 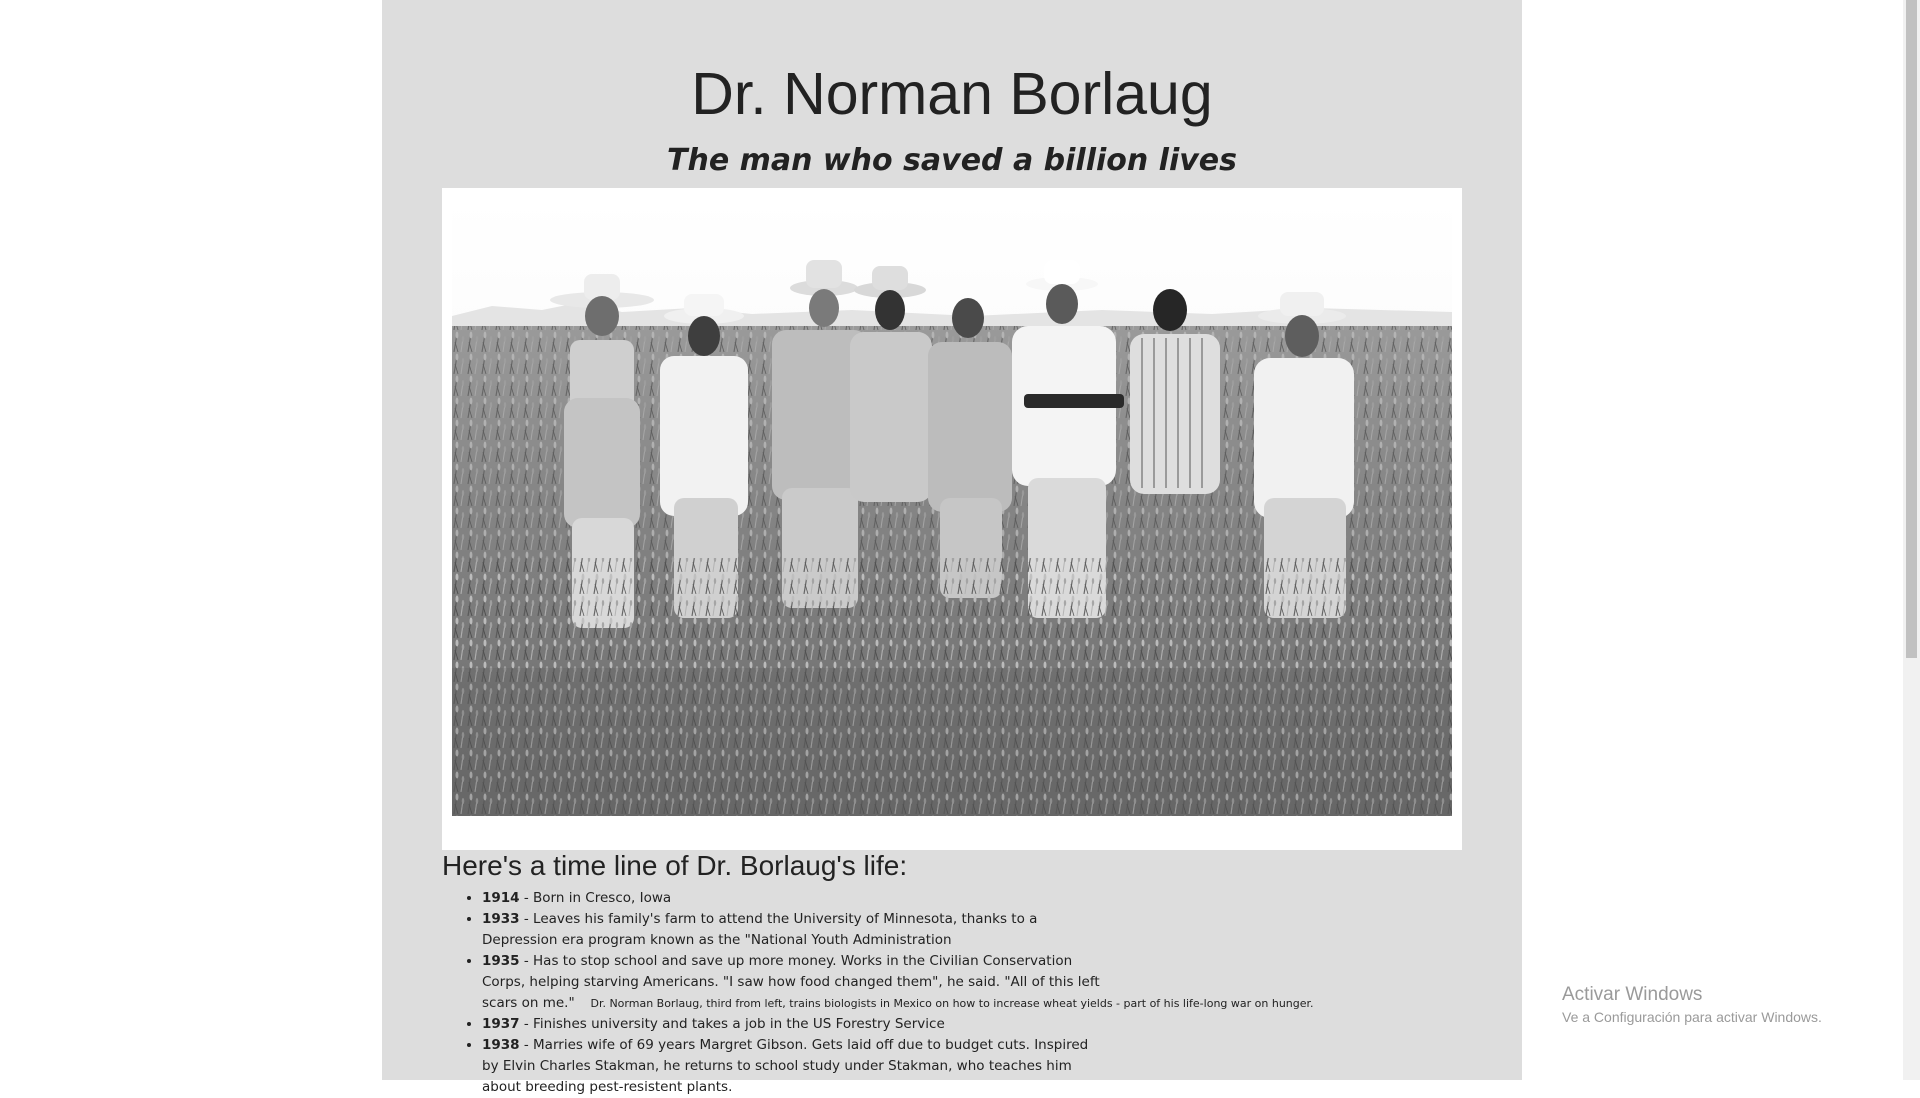 What do you see at coordinates (792, 898) in the screenshot?
I see `timeline-item: 1914 - Born in Cresco, Iowa` at bounding box center [792, 898].